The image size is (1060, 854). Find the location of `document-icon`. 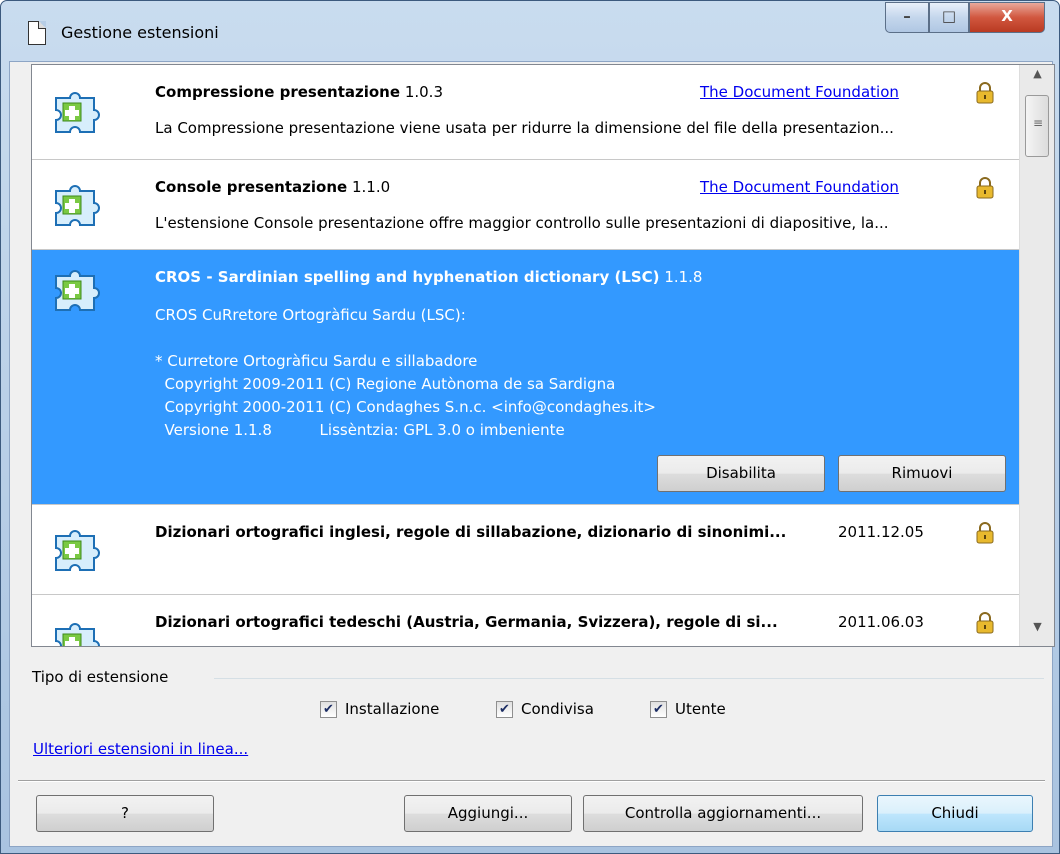

document-icon is located at coordinates (37, 33).